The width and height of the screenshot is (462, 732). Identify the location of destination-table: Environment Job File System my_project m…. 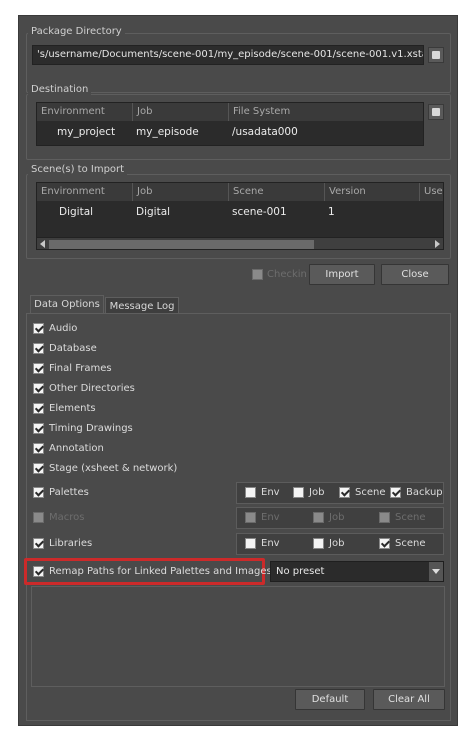
(230, 124).